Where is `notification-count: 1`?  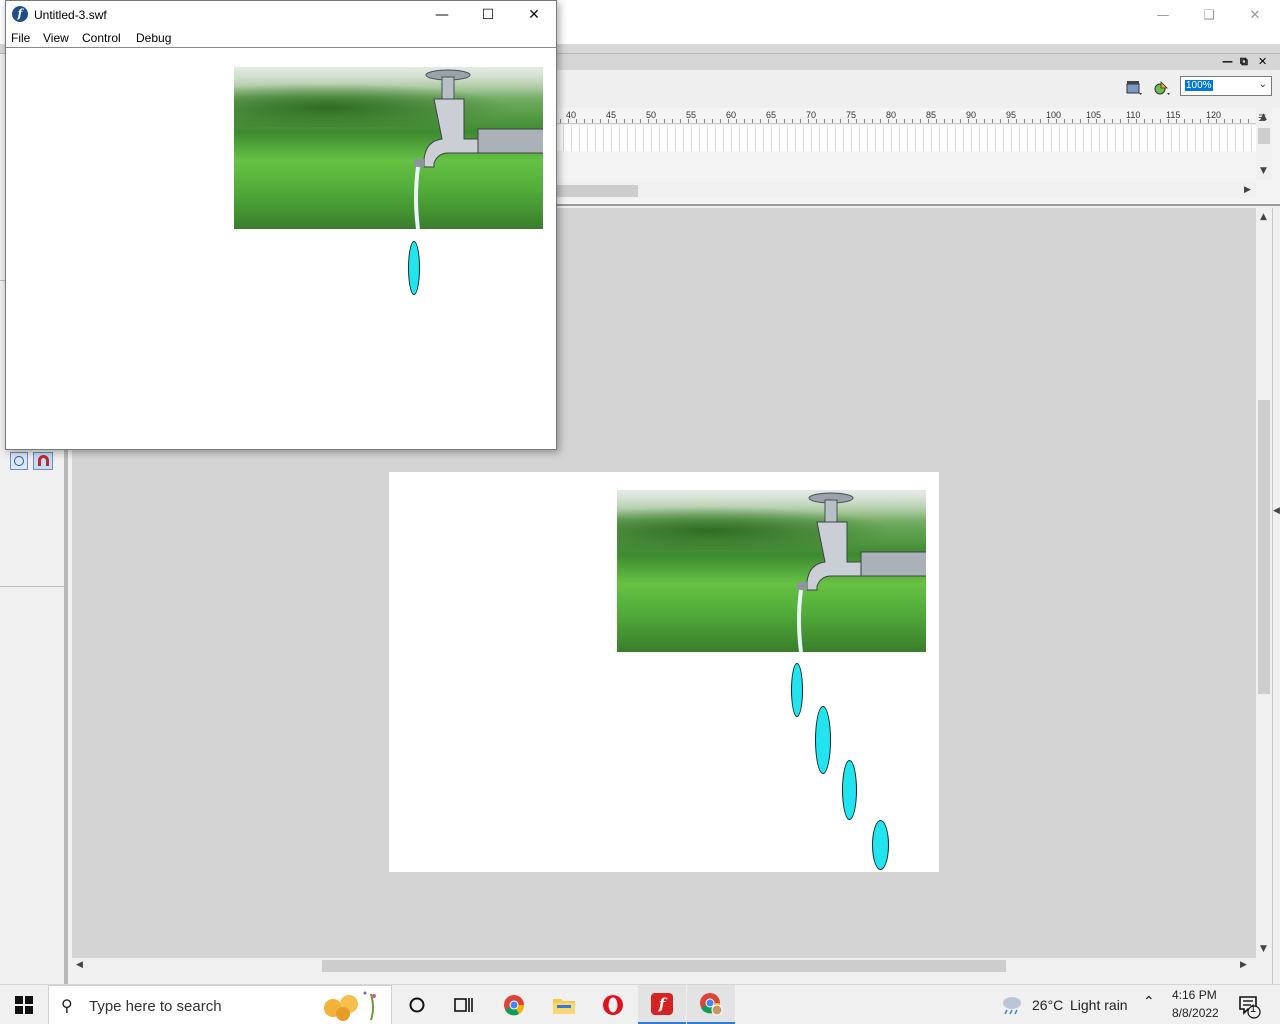
notification-count: 1 is located at coordinates (1253, 1009).